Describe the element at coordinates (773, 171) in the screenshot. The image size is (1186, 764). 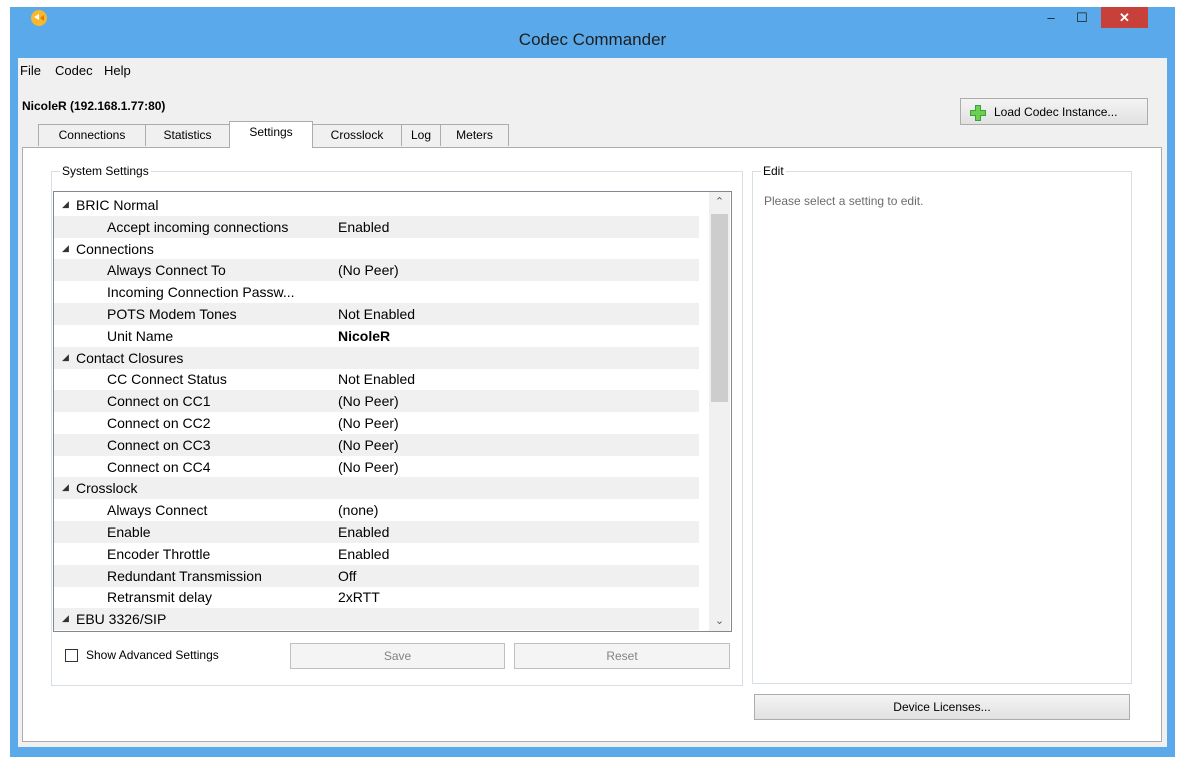
I see `edit-title: Edit` at that location.